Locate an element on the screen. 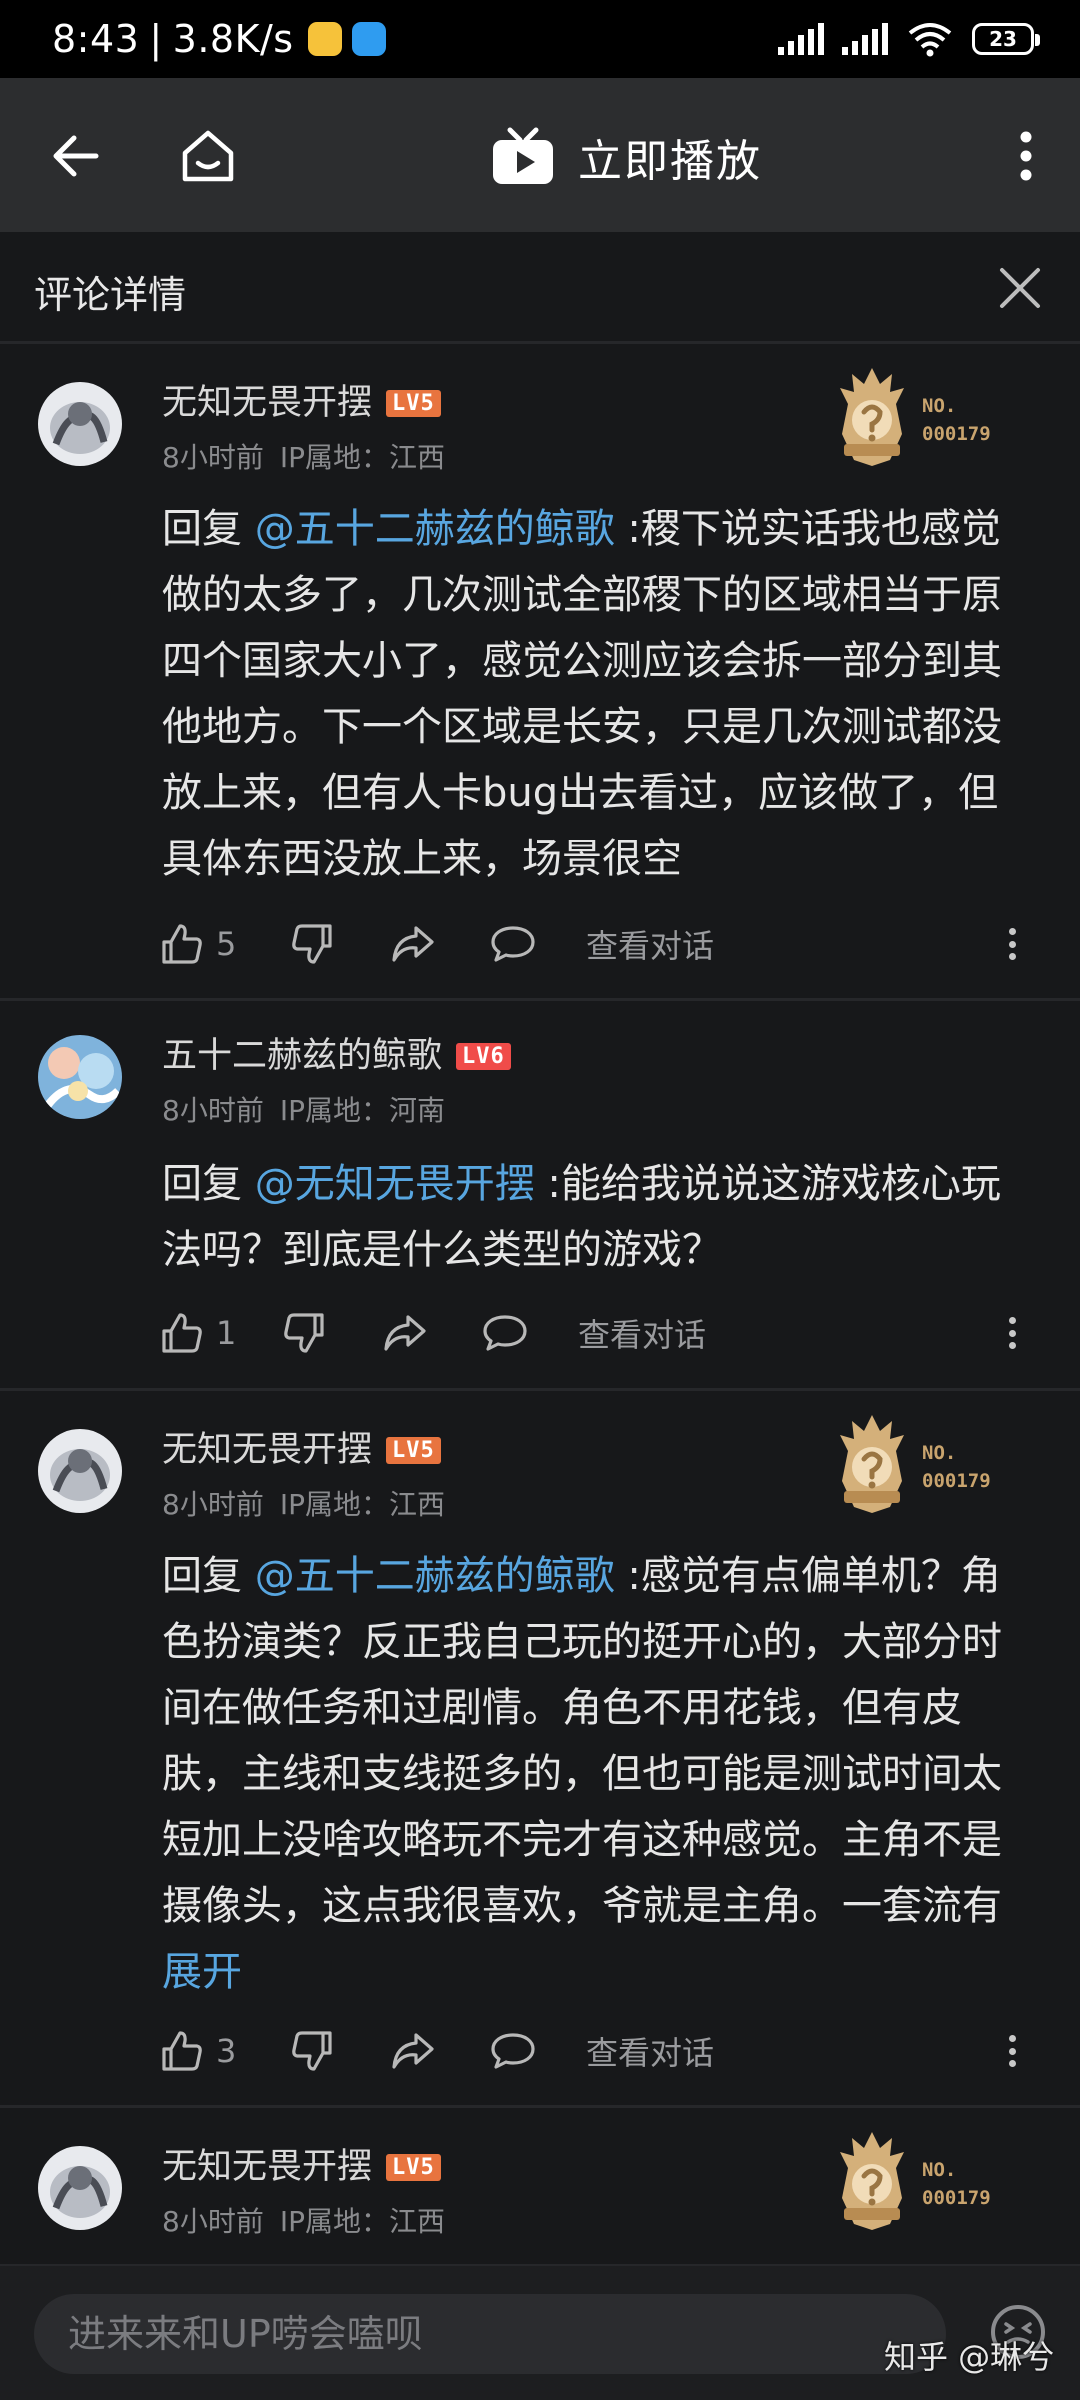 The image size is (1080, 2400). like-button: 1 is located at coordinates (221, 1333).